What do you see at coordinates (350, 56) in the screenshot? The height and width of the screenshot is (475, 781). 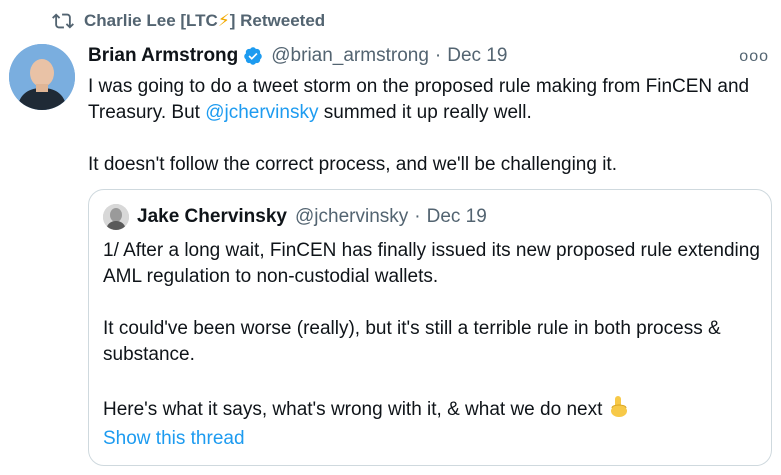 I see `author-handle: @brian_armstrong` at bounding box center [350, 56].